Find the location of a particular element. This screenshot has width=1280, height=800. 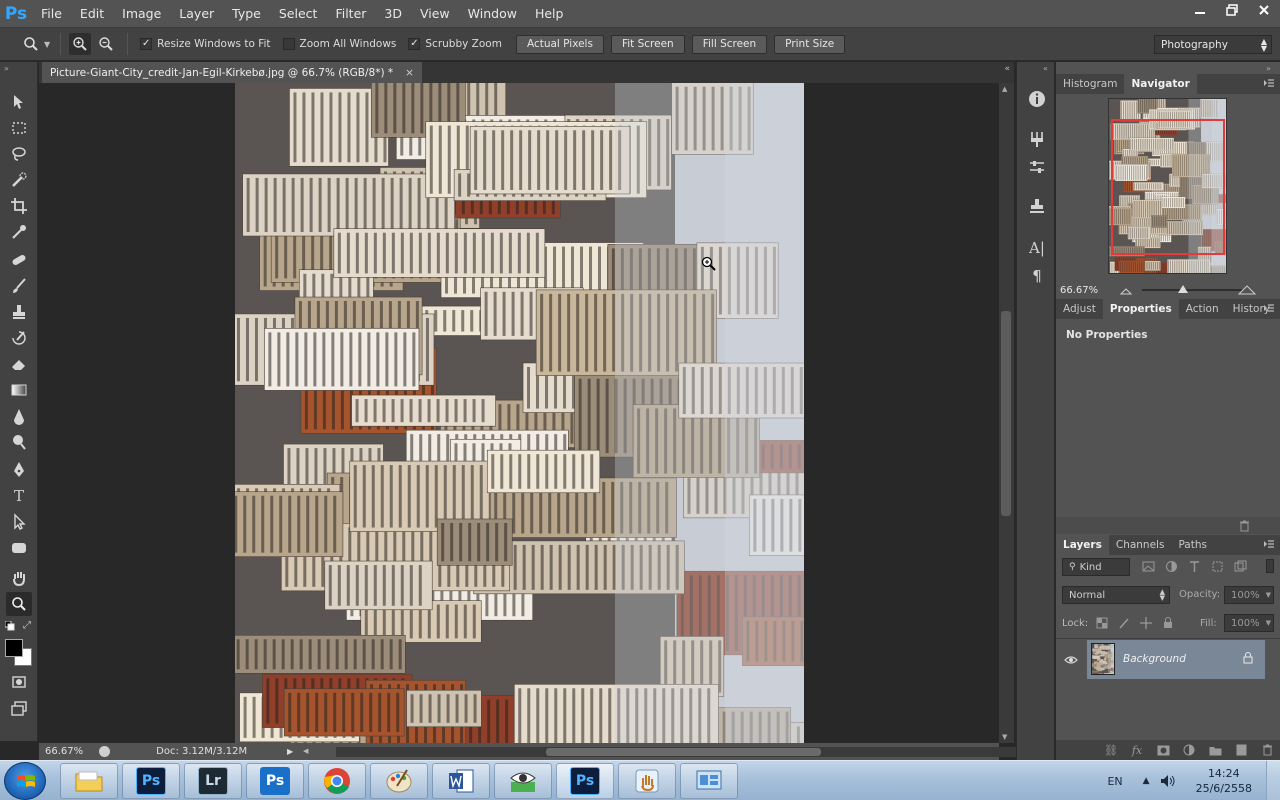

taskbar-paint-button is located at coordinates (399, 781).